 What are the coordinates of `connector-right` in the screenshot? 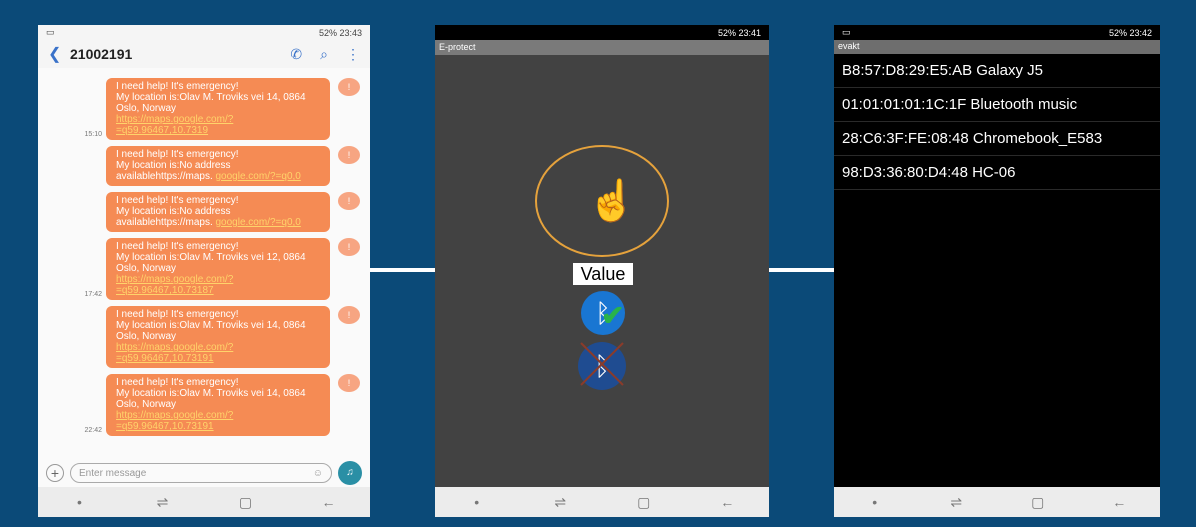 It's located at (801, 270).